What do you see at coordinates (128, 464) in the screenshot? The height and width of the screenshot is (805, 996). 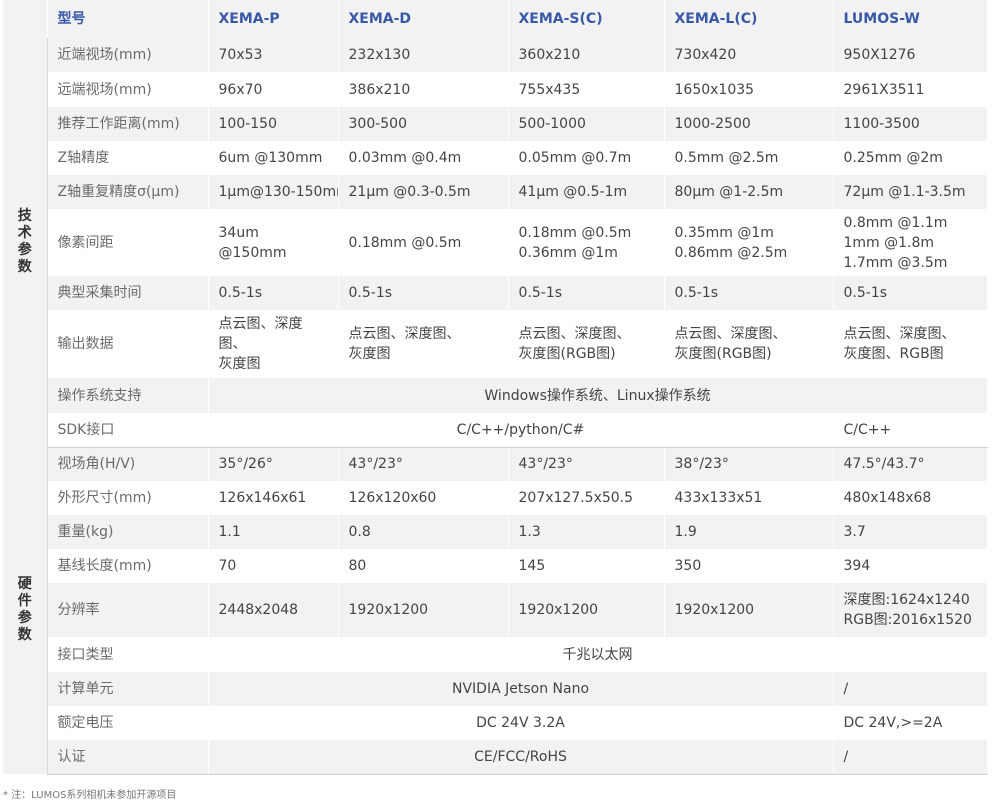 I see `param-label: 视场角(H/V)` at bounding box center [128, 464].